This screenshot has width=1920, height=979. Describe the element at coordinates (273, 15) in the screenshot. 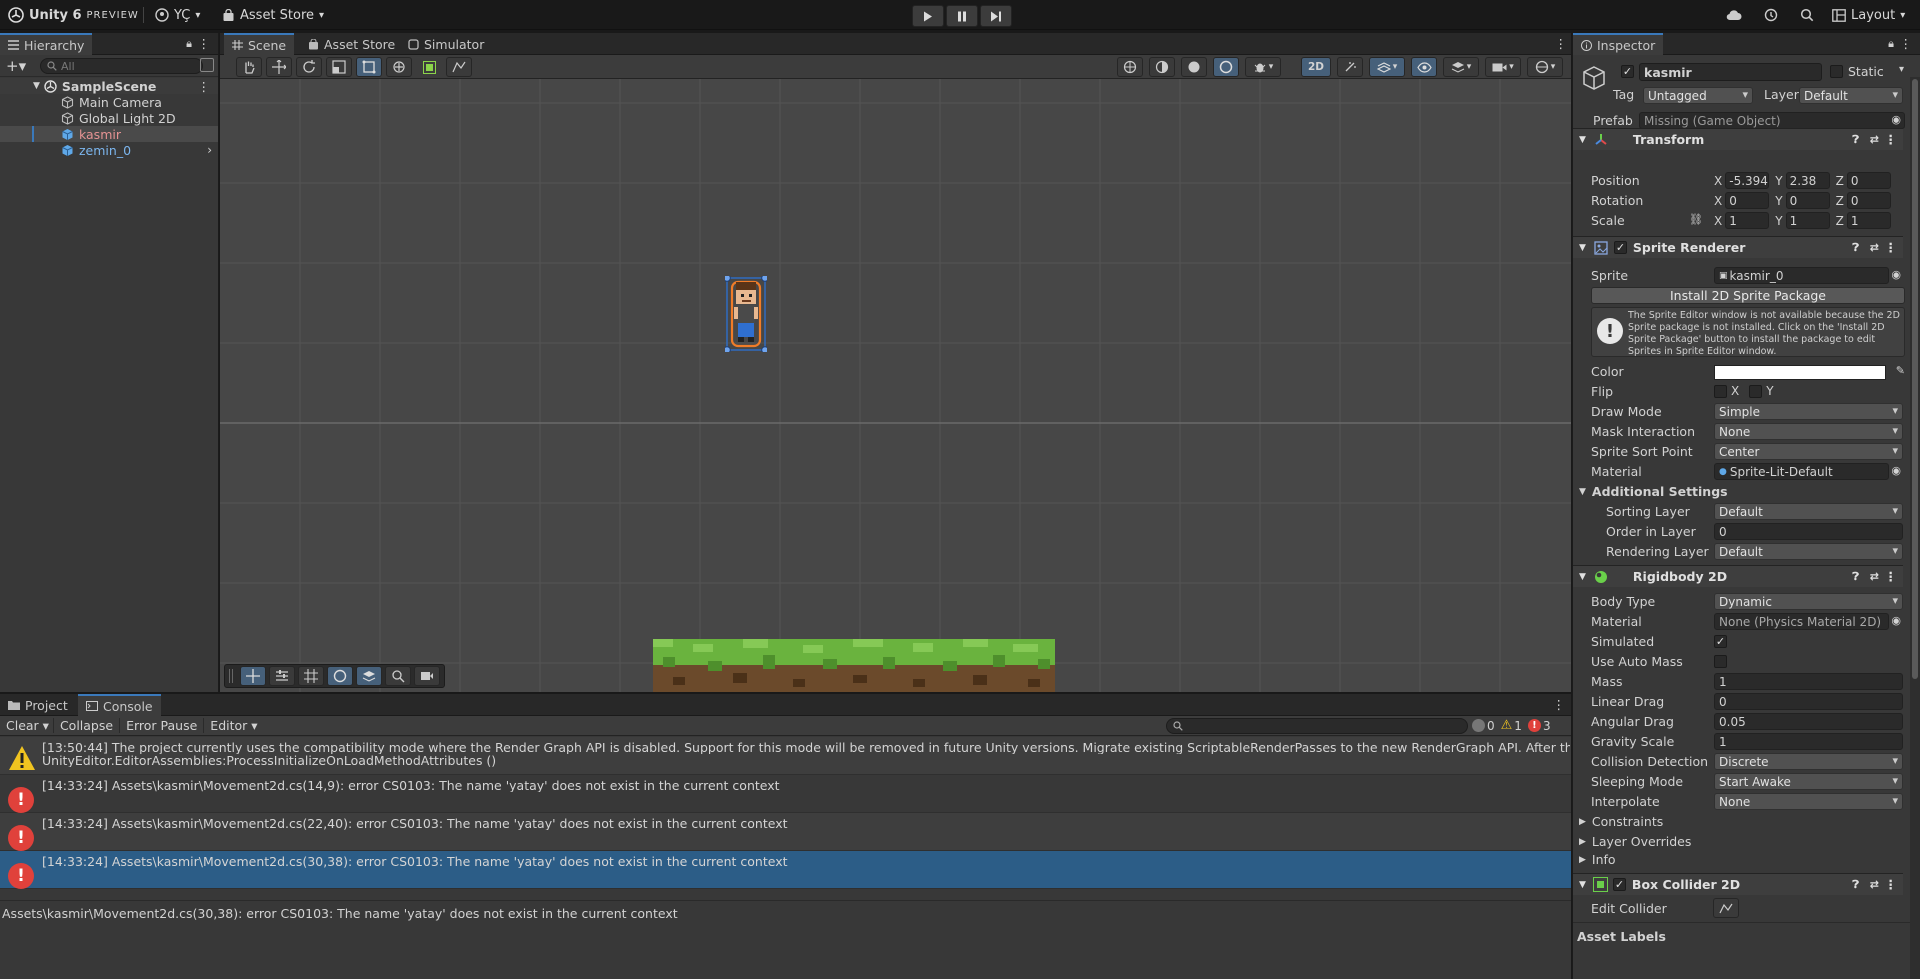

I see `asset-store-dropdown: Asset Store ▾` at that location.